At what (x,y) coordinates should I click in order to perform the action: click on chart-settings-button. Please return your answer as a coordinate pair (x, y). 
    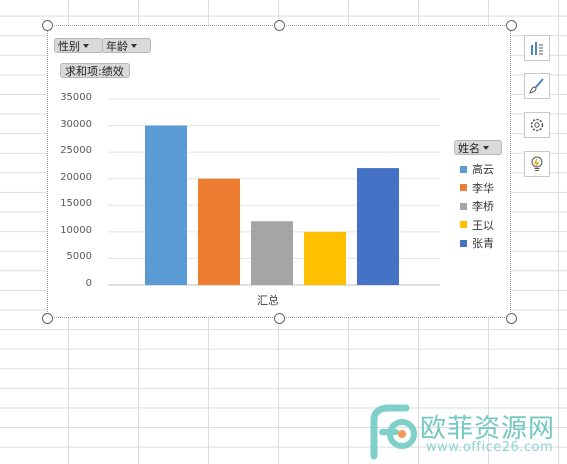
    Looking at the image, I should click on (537, 125).